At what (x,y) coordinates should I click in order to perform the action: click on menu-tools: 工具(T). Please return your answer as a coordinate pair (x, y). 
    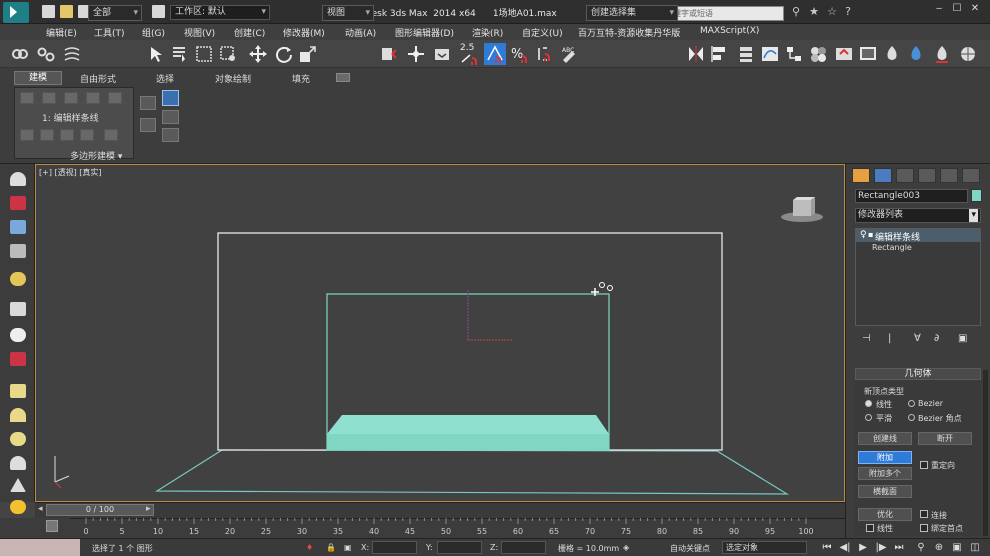
    Looking at the image, I should click on (109, 32).